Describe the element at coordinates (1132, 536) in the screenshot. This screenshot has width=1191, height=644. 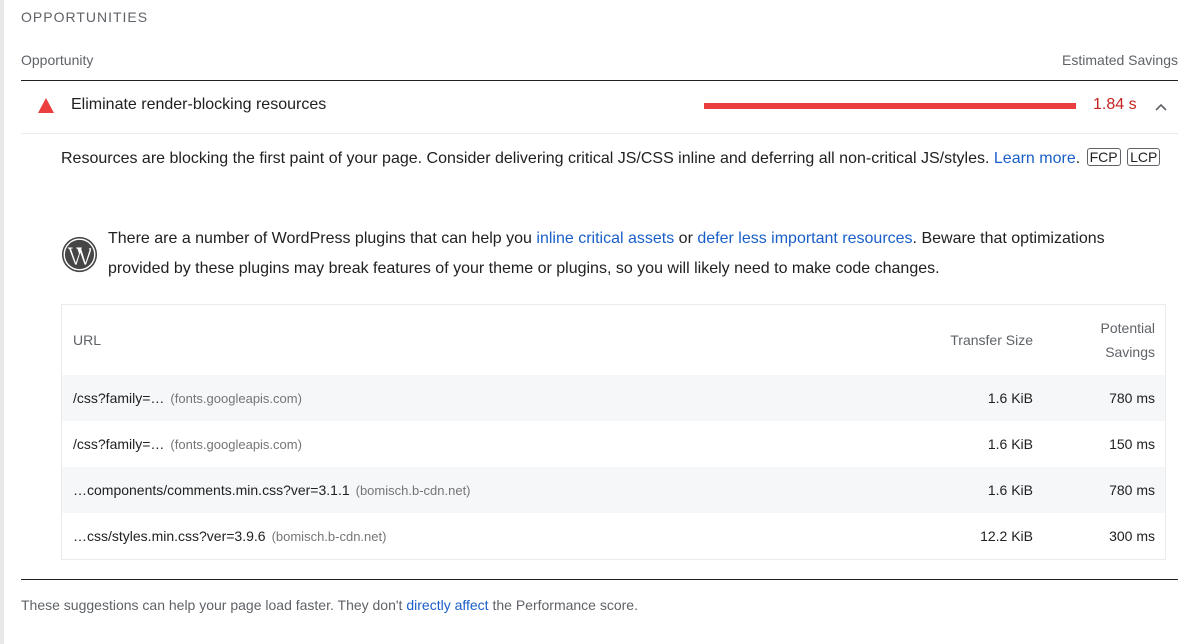
I see `savings-cell: 300 ms` at that location.